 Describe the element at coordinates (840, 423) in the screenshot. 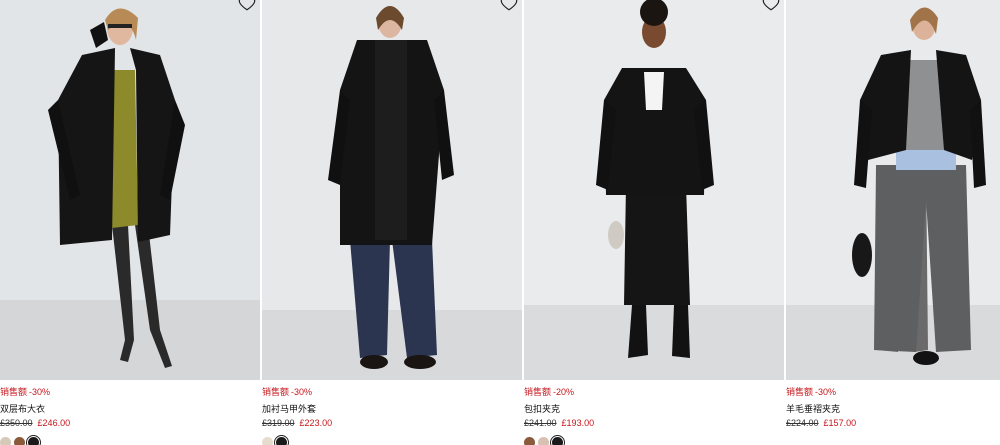

I see `sale-price: £157.00` at that location.